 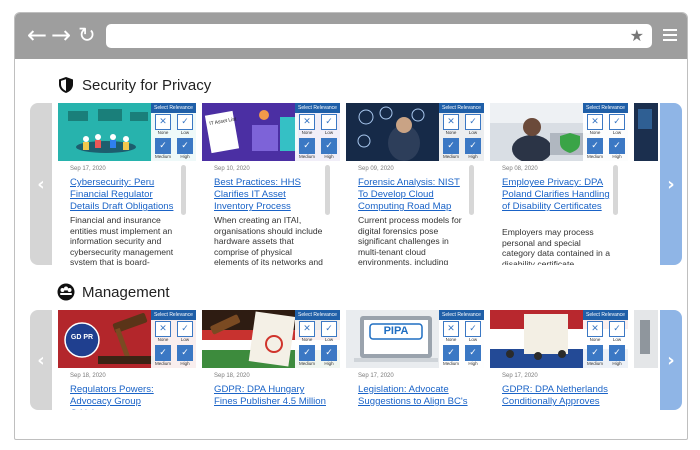 What do you see at coordinates (66, 85) in the screenshot?
I see `shield-icon` at bounding box center [66, 85].